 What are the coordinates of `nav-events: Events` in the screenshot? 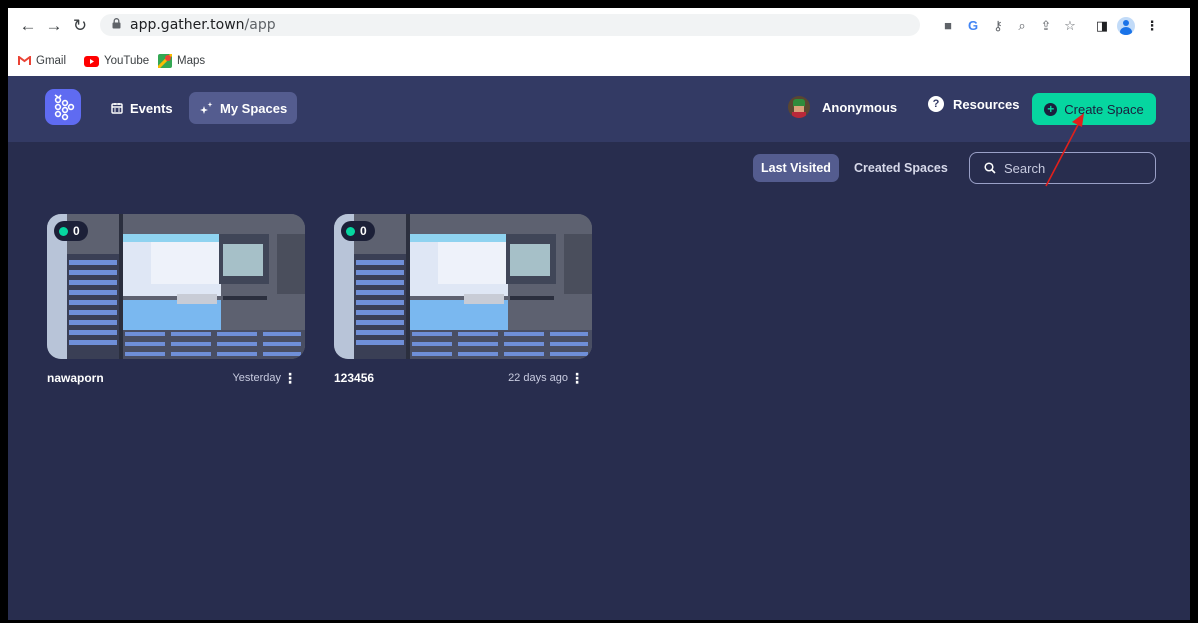 It's located at (142, 108).